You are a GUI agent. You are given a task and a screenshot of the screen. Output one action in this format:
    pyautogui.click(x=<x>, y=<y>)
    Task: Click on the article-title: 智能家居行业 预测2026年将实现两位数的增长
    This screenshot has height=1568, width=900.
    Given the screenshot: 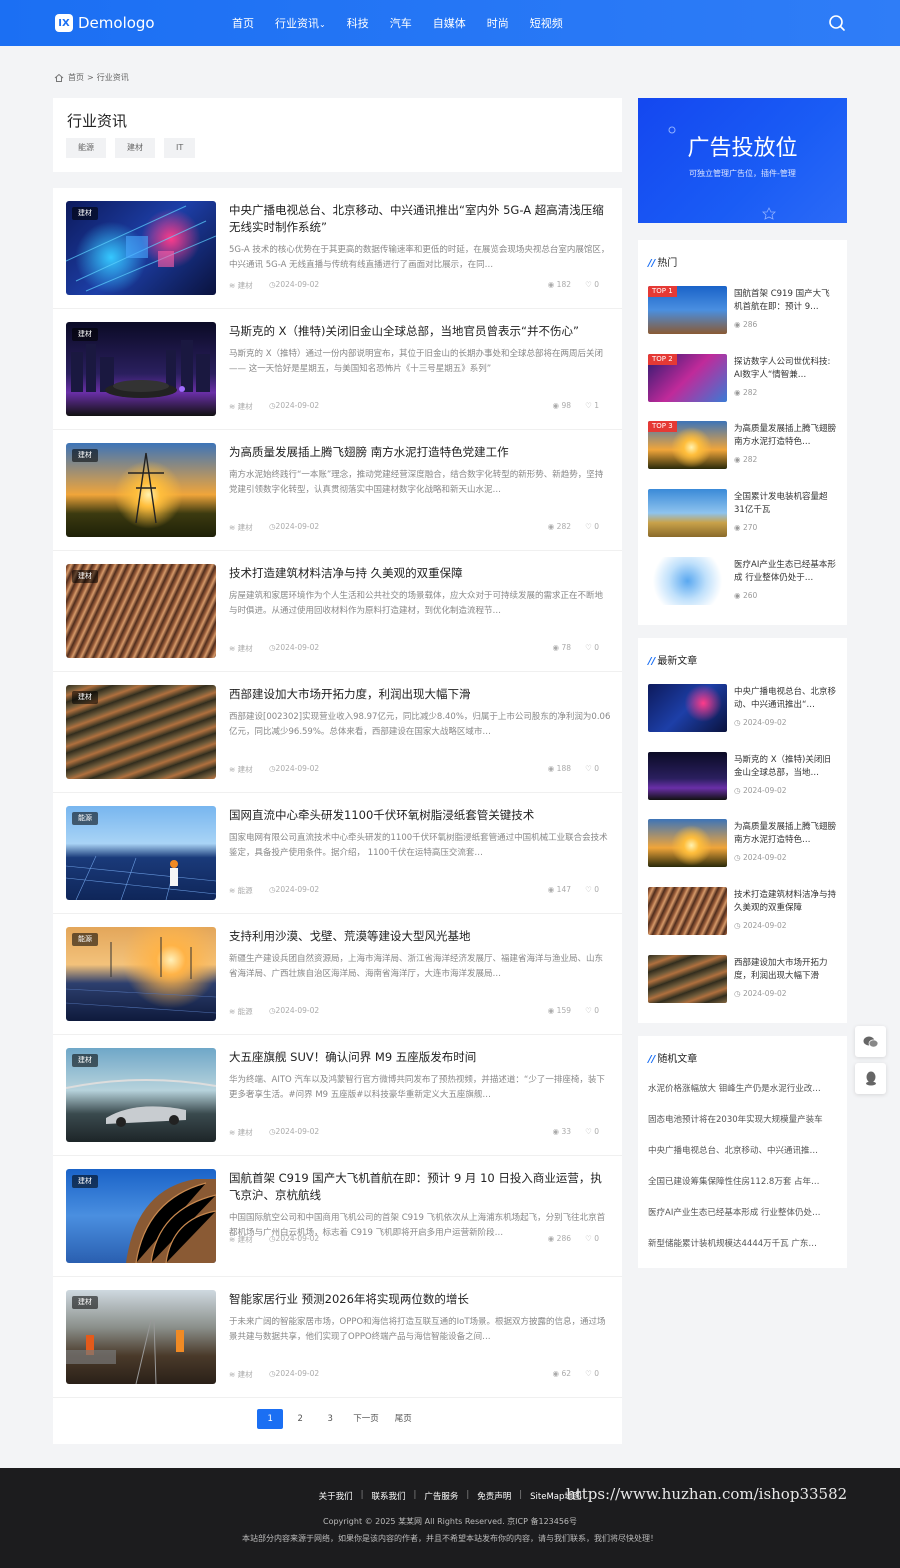 What is the action you would take?
    pyautogui.click(x=420, y=1299)
    